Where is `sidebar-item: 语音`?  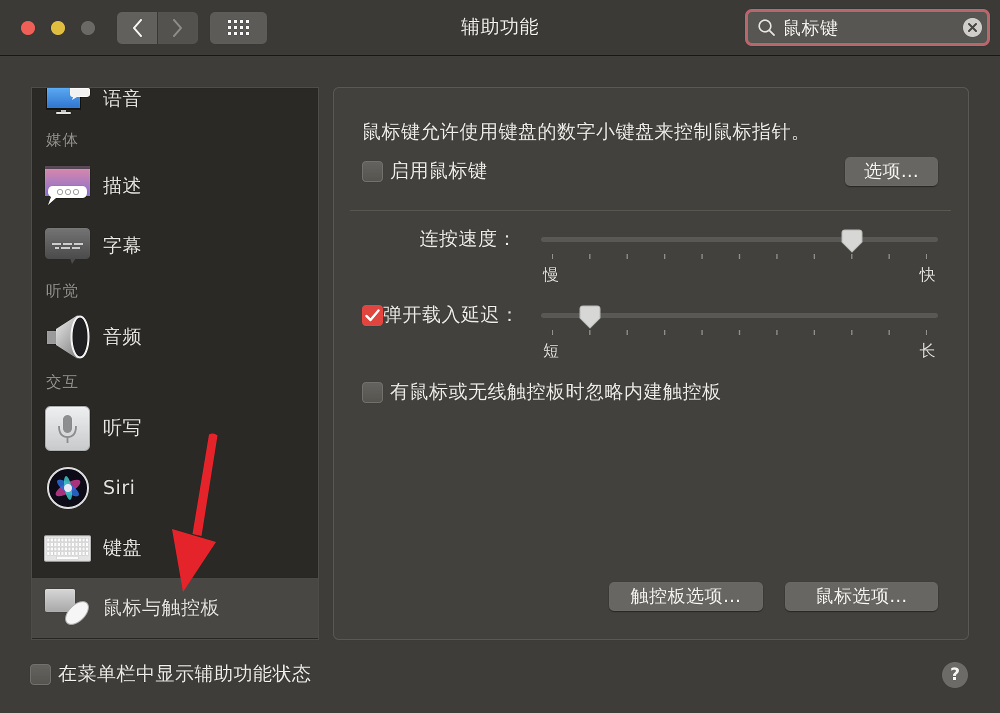
sidebar-item: 语音 is located at coordinates (175, 106).